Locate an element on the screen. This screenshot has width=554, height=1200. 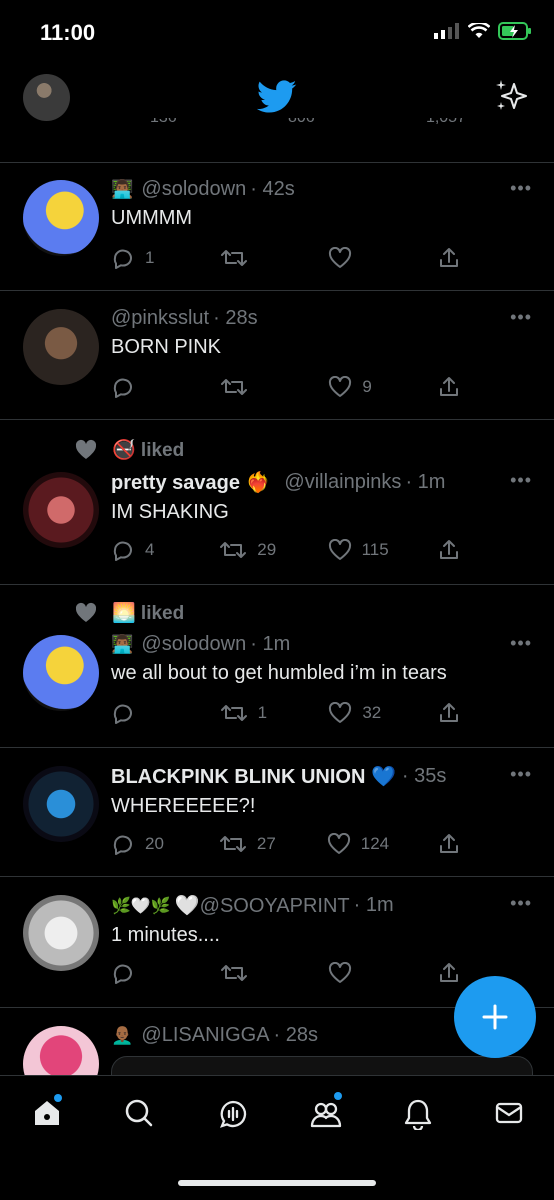
signal-icon is located at coordinates (446, 31).